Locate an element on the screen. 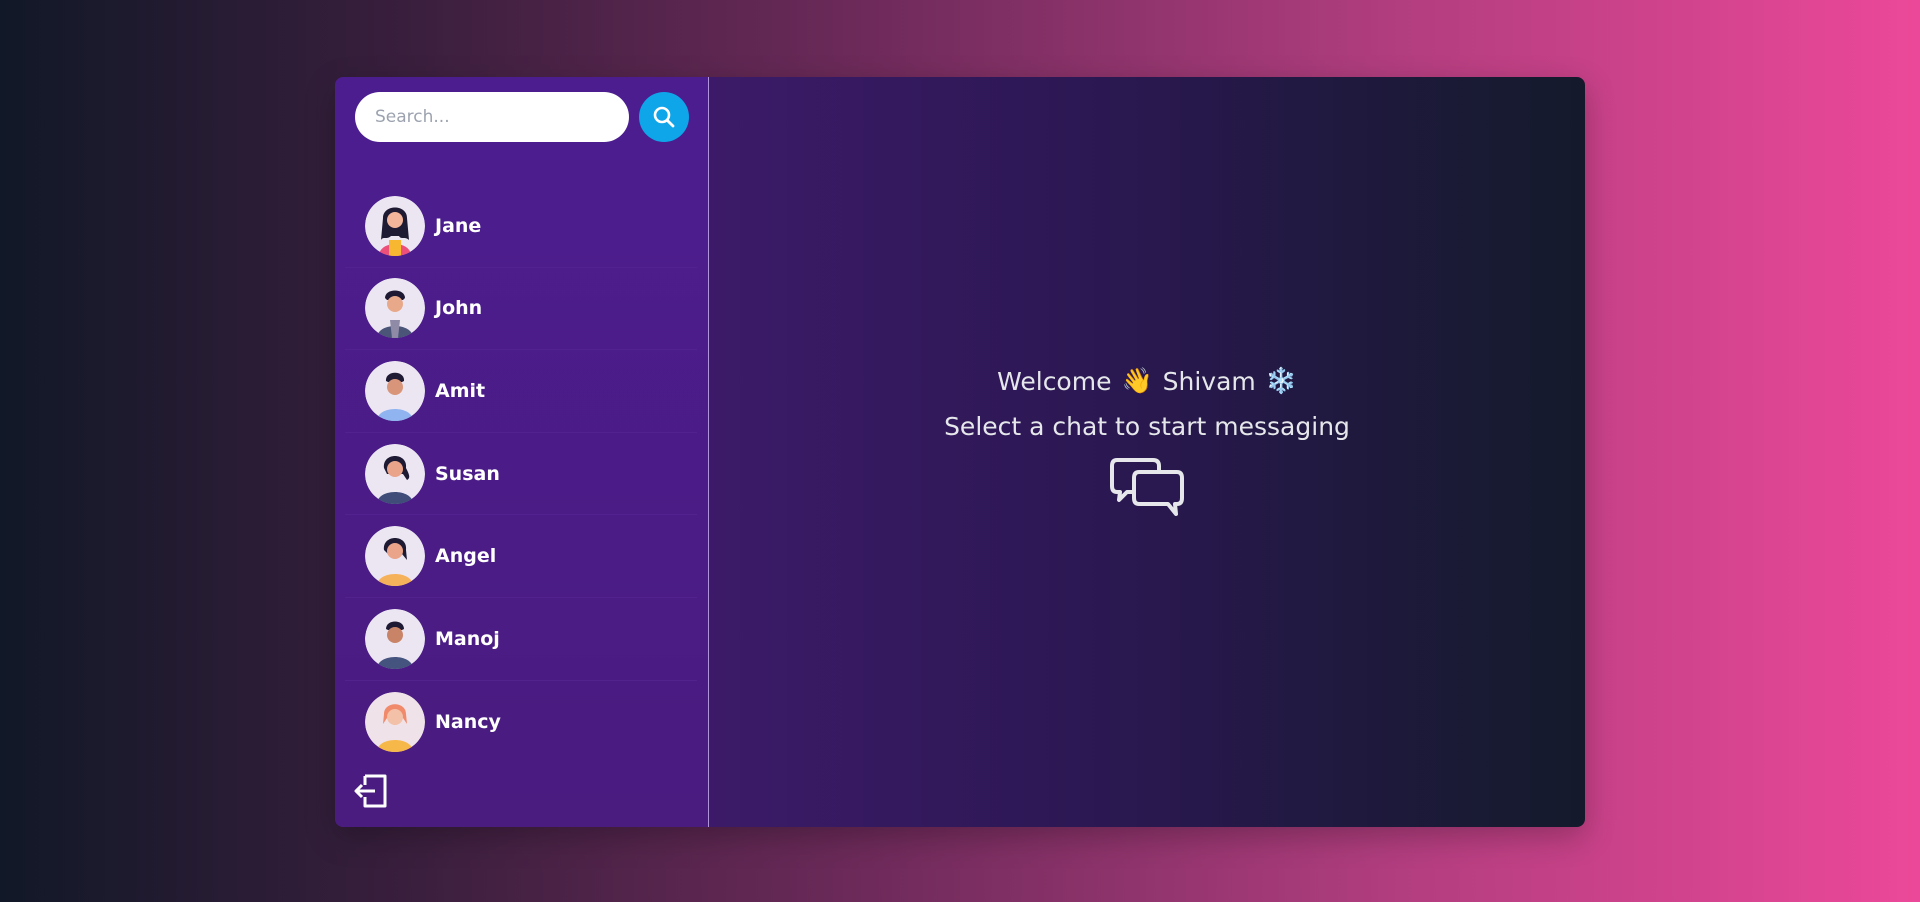 Image resolution: width=1920 pixels, height=902 pixels. user-name: Shivam is located at coordinates (1209, 381).